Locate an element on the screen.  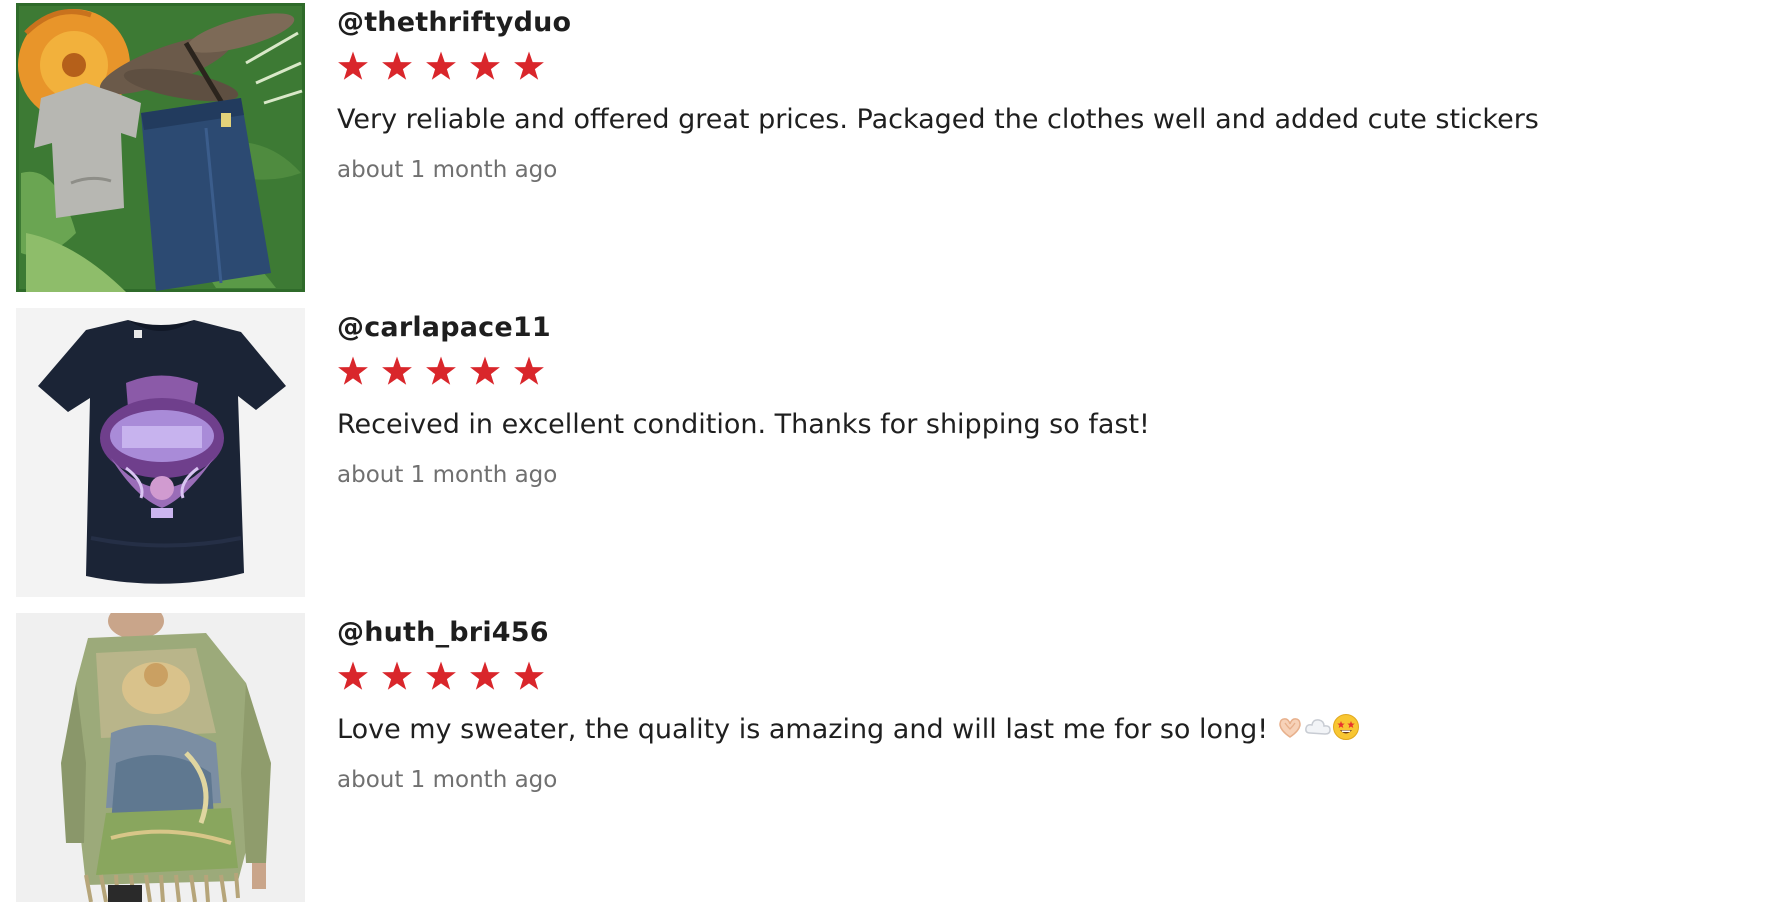
heart-hands-emoji-icon is located at coordinates (1290, 727).